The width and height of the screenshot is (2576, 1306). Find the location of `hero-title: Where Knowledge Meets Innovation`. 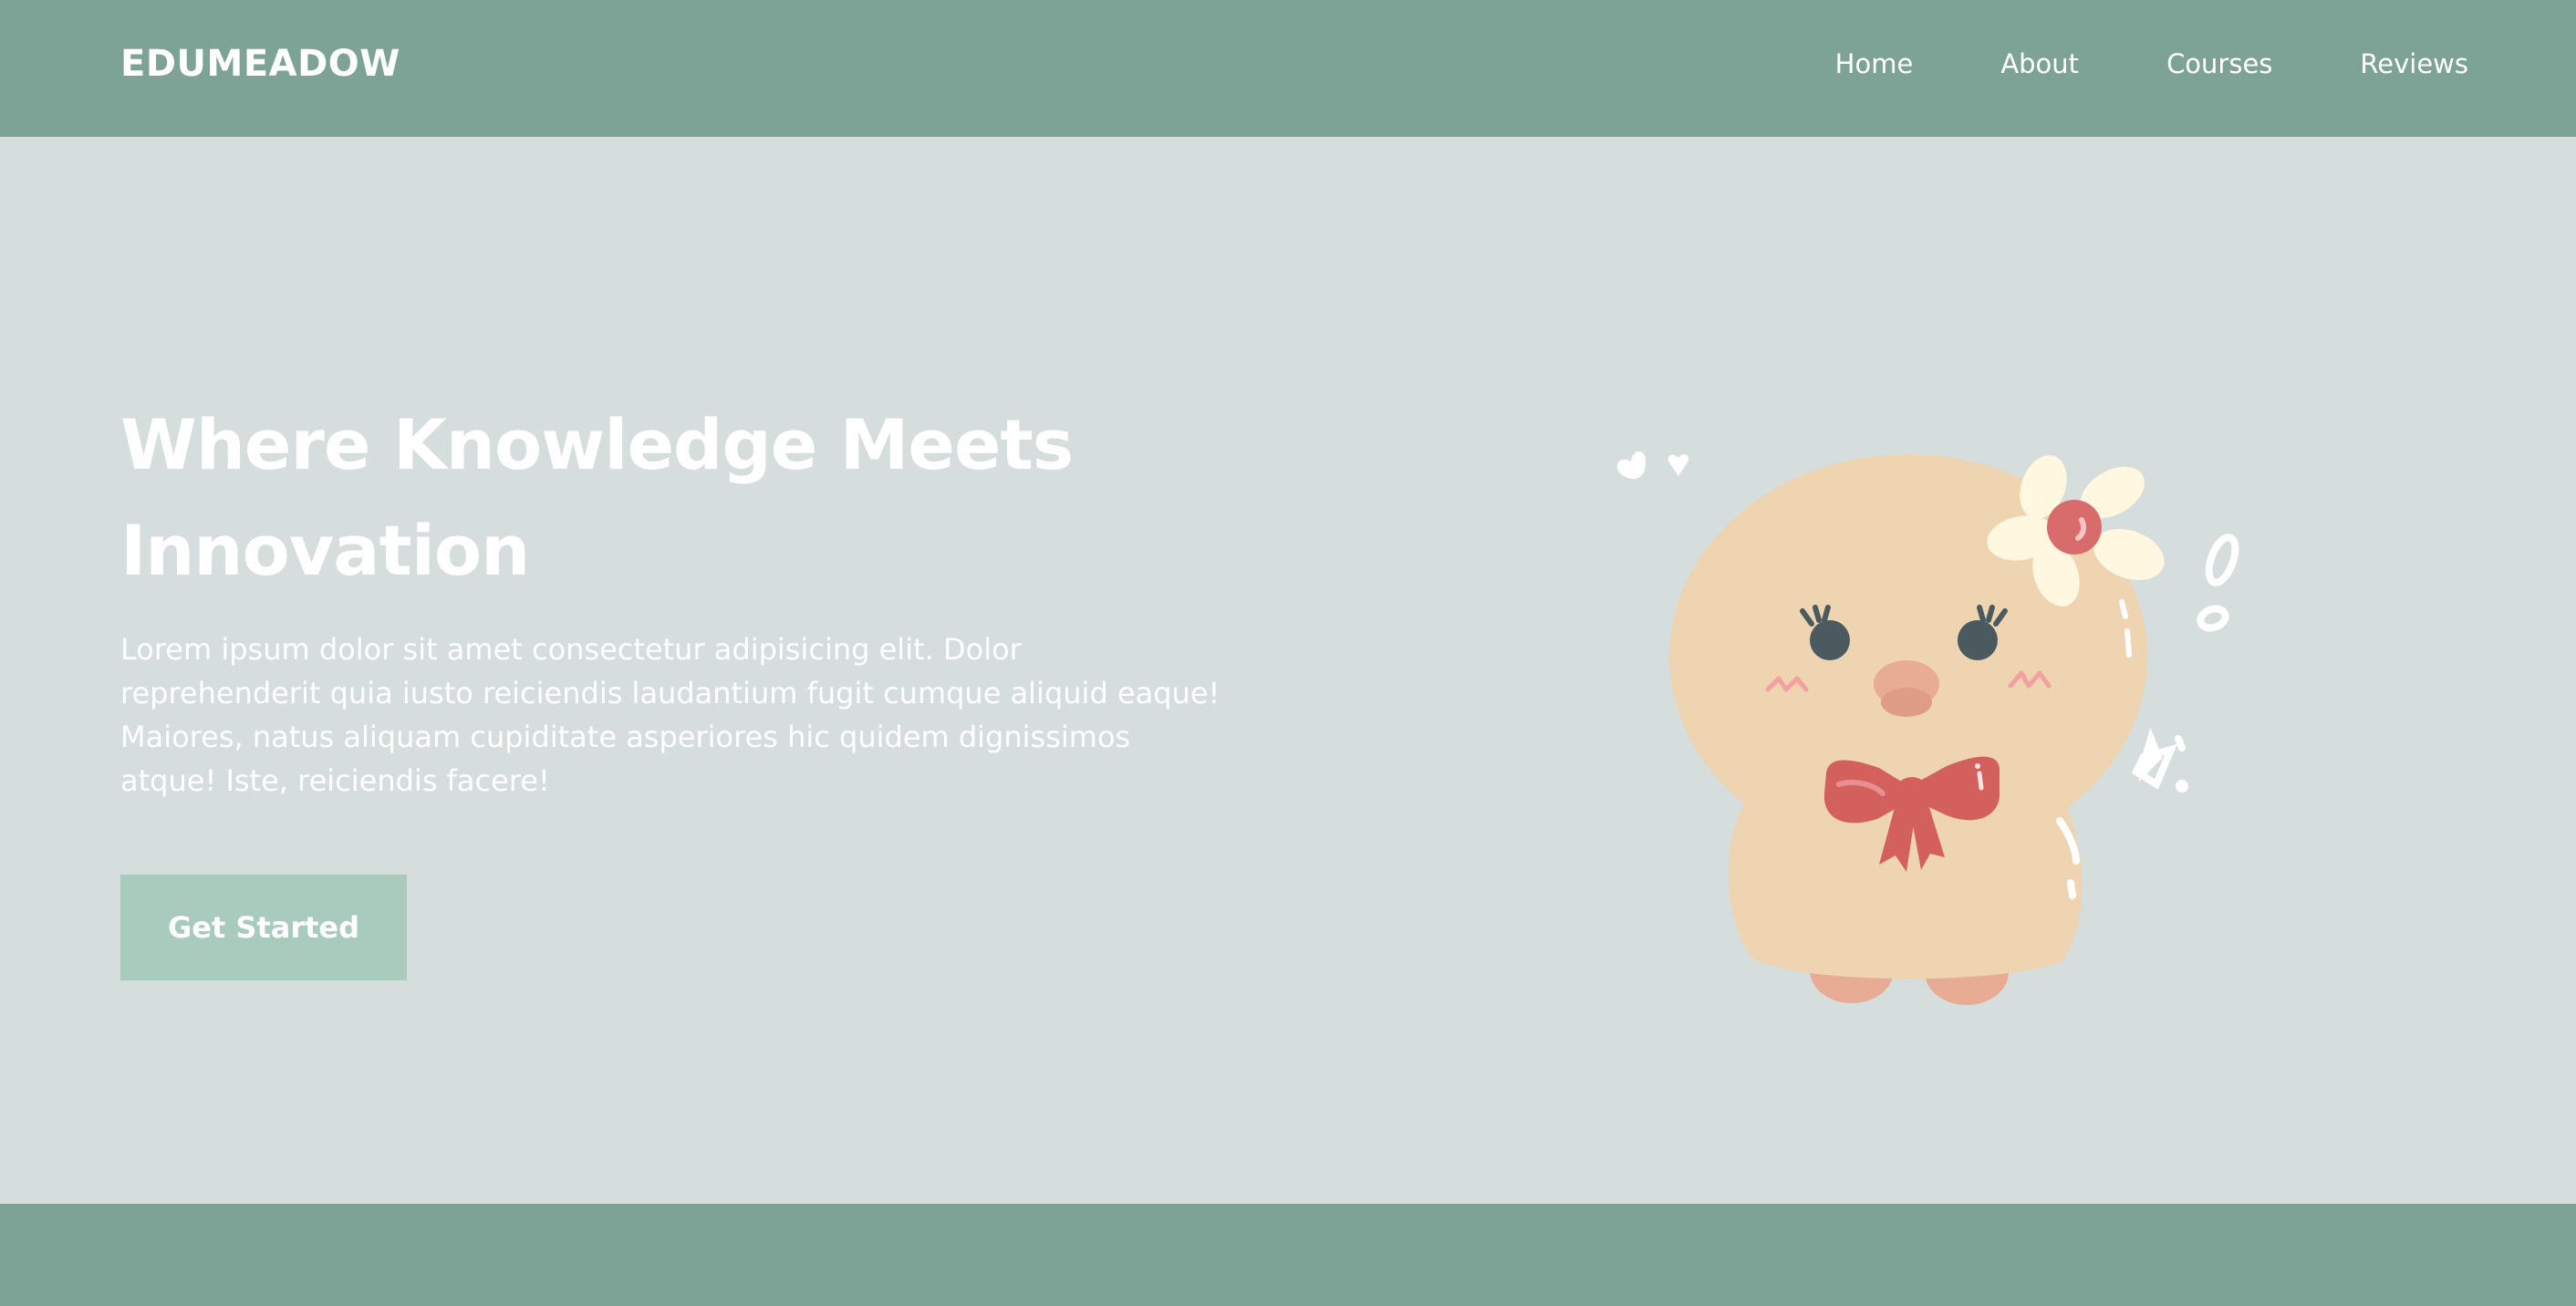

hero-title: Where Knowledge Meets Innovation is located at coordinates (597, 497).